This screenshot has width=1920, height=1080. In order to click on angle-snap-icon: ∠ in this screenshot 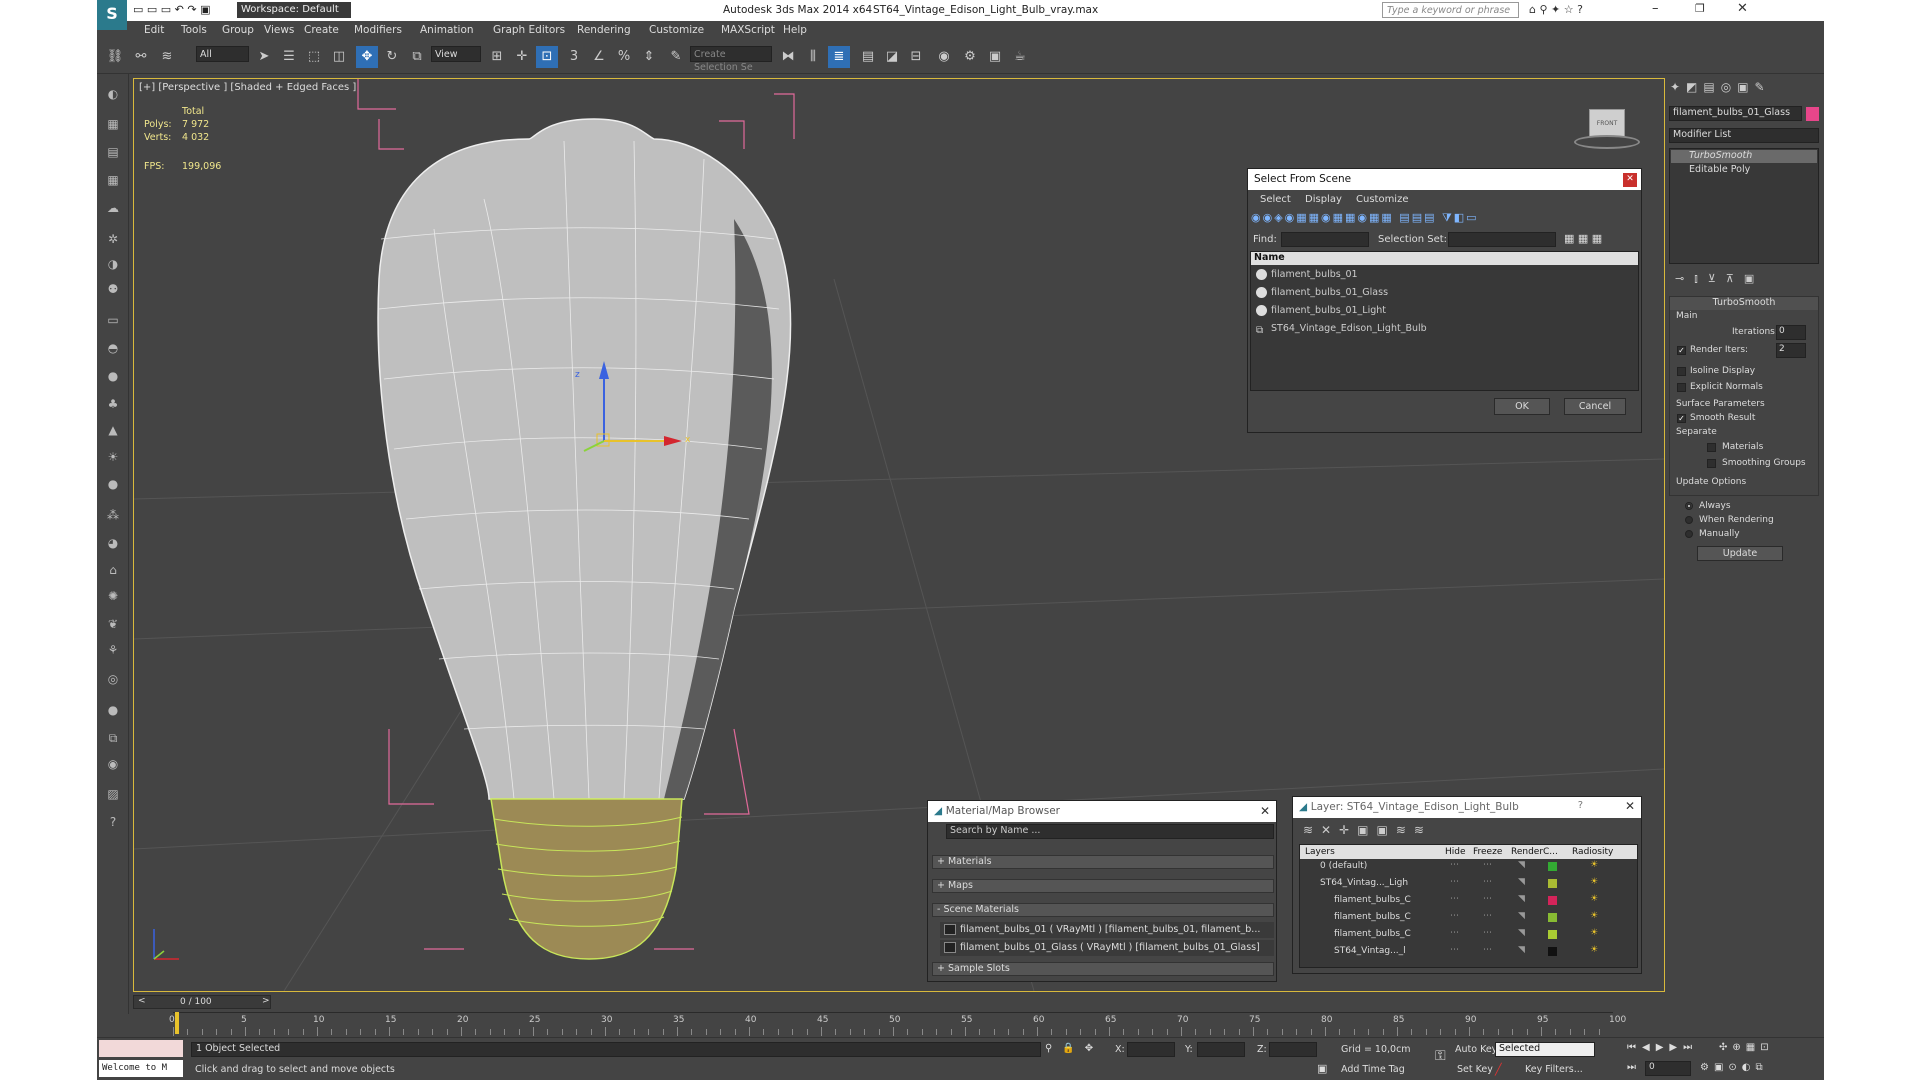, I will do `click(599, 57)`.